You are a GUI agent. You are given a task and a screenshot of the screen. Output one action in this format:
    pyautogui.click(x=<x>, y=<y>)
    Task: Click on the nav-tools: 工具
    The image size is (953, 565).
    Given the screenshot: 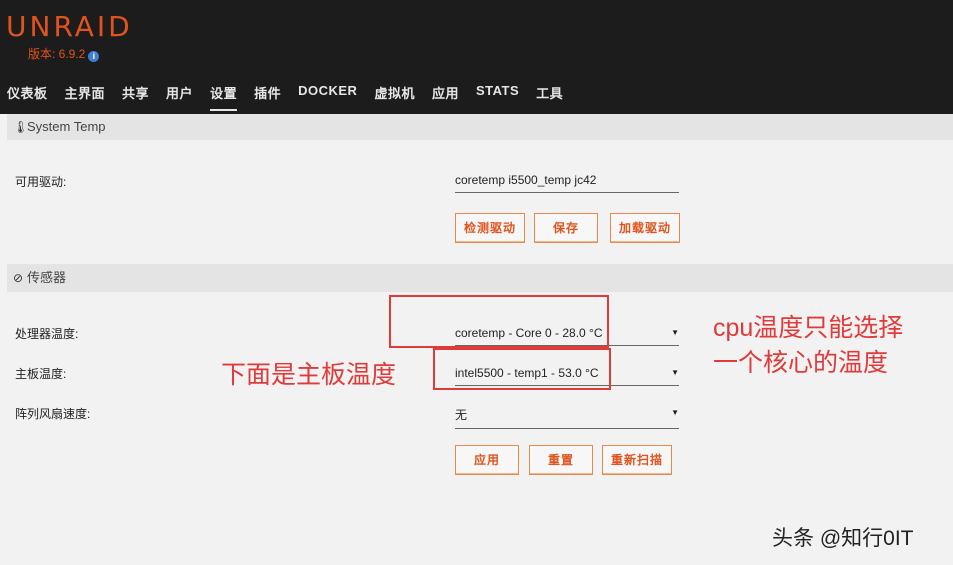 What is the action you would take?
    pyautogui.click(x=549, y=92)
    